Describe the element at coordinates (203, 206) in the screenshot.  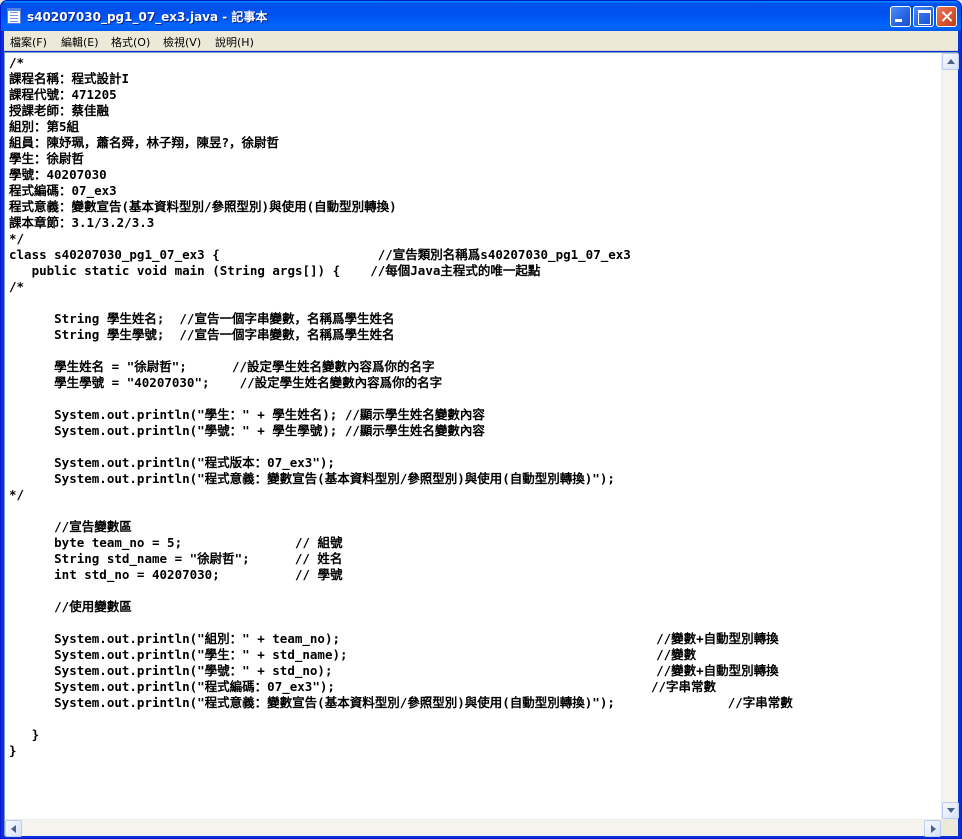
I see `code-line: 程式意義：變數宣告(基本資料型別/參照型別)與使用(自動型別轉換)` at that location.